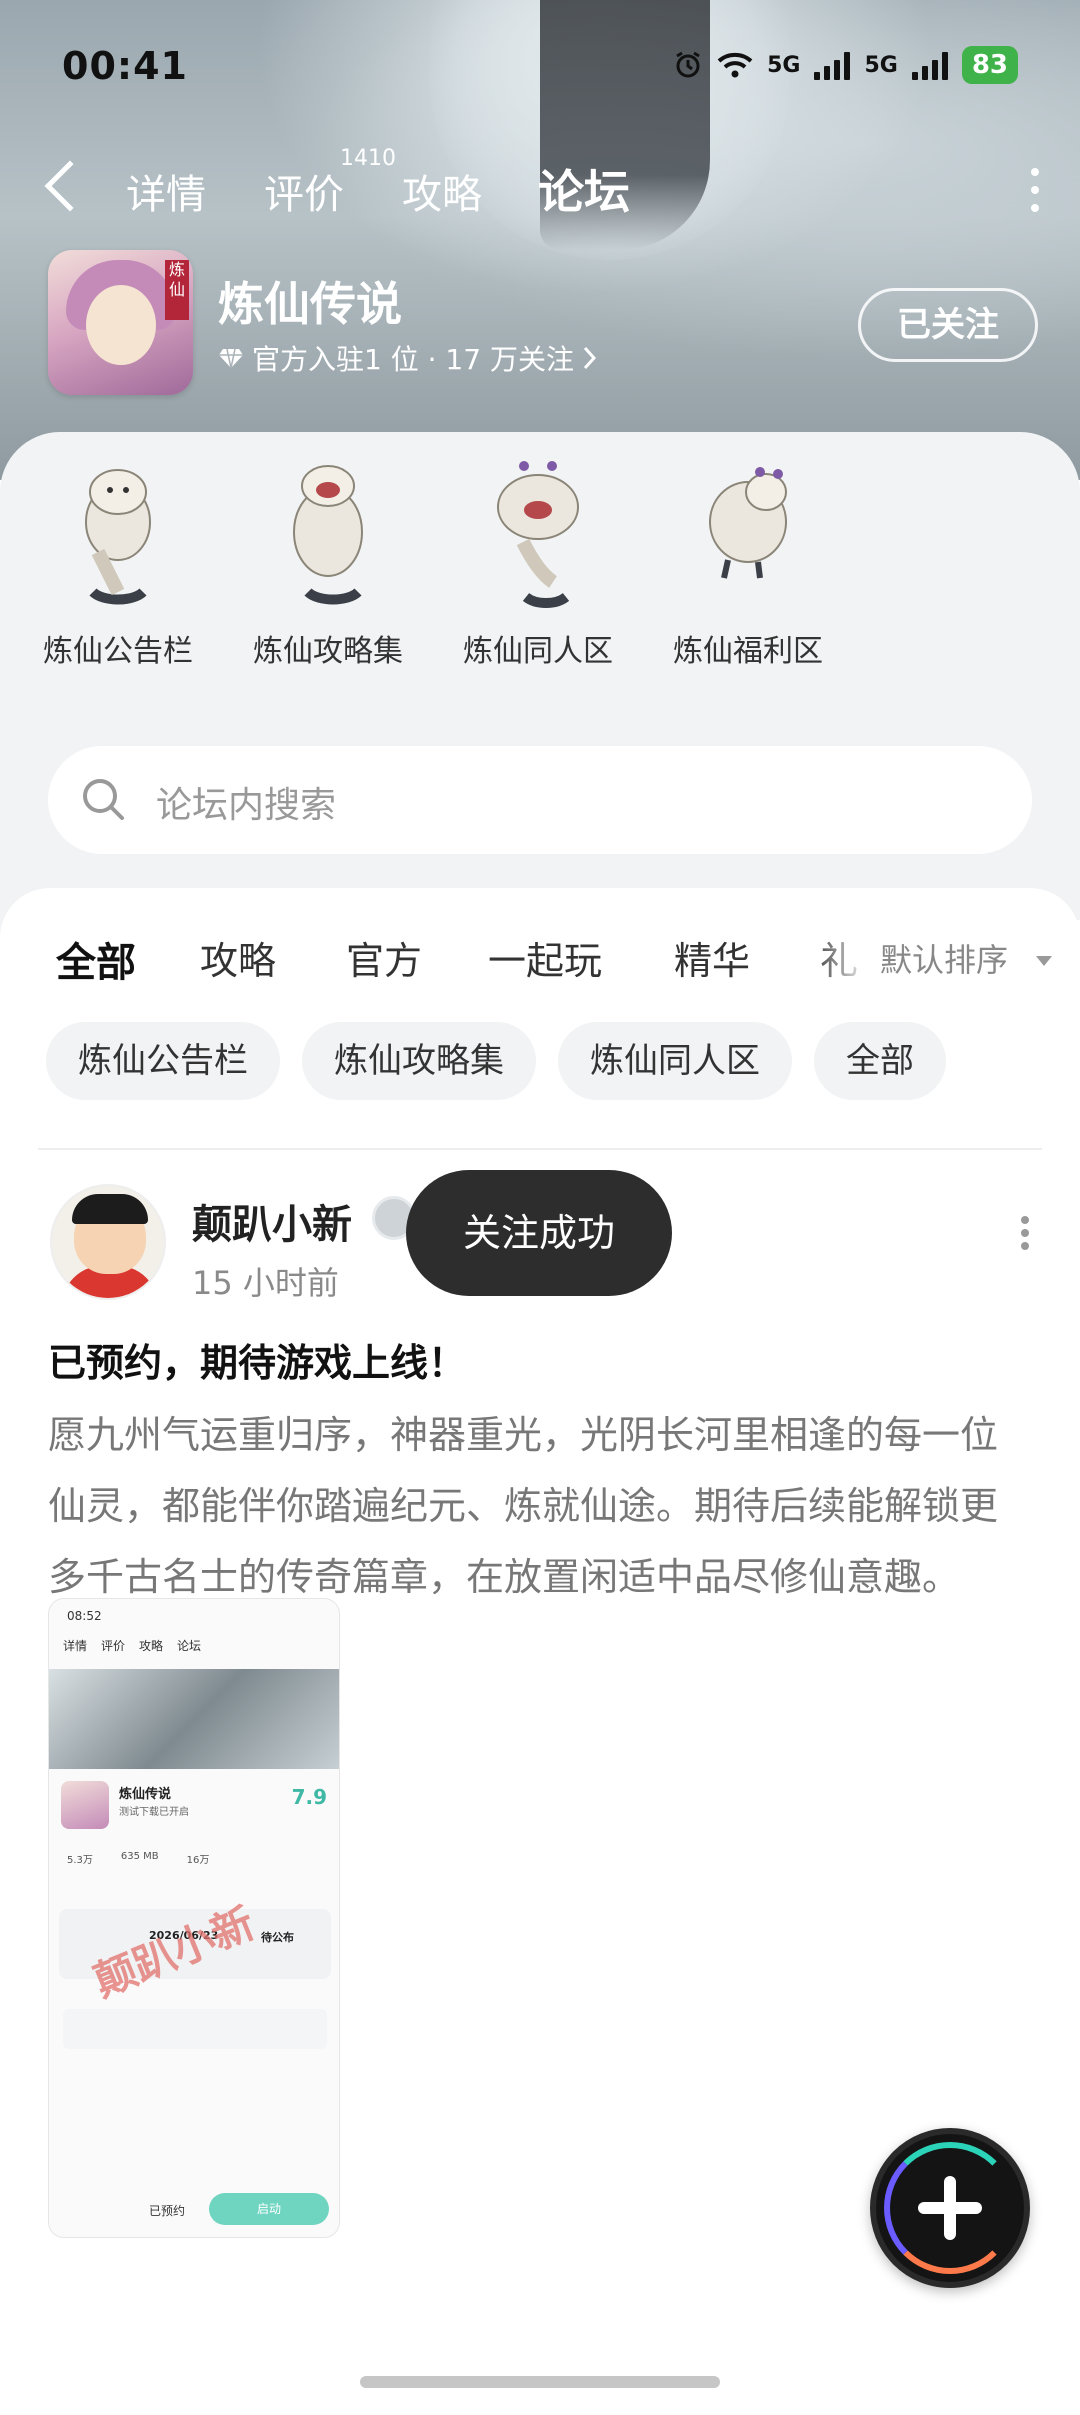 The height and width of the screenshot is (2415, 1080). I want to click on board-list: 炼仙公告栏 炼仙攻略集 炼仙同人区 炼仙福利区, so click(540, 572).